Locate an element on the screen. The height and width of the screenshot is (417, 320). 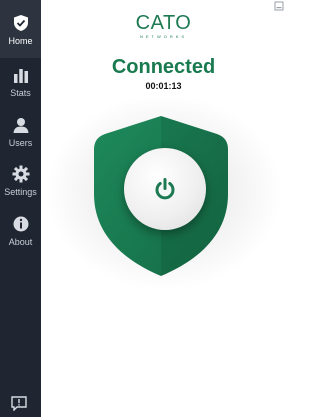
sidebar-item-label: Settings is located at coordinates (20, 192).